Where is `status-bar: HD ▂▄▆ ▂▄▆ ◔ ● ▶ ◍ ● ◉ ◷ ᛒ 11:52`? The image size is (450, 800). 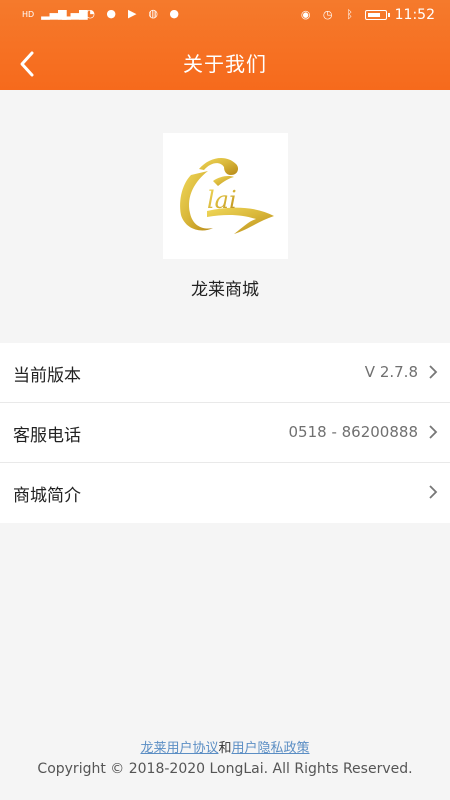
status-bar: HD ▂▄▆ ▂▄▆ ◔ ● ▶ ◍ ● ◉ ◷ ᛒ 11:52 is located at coordinates (225, 17).